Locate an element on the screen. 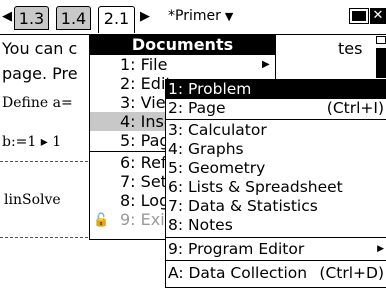 The width and height of the screenshot is (386, 288). menu-item-file: 1: File is located at coordinates (182, 64).